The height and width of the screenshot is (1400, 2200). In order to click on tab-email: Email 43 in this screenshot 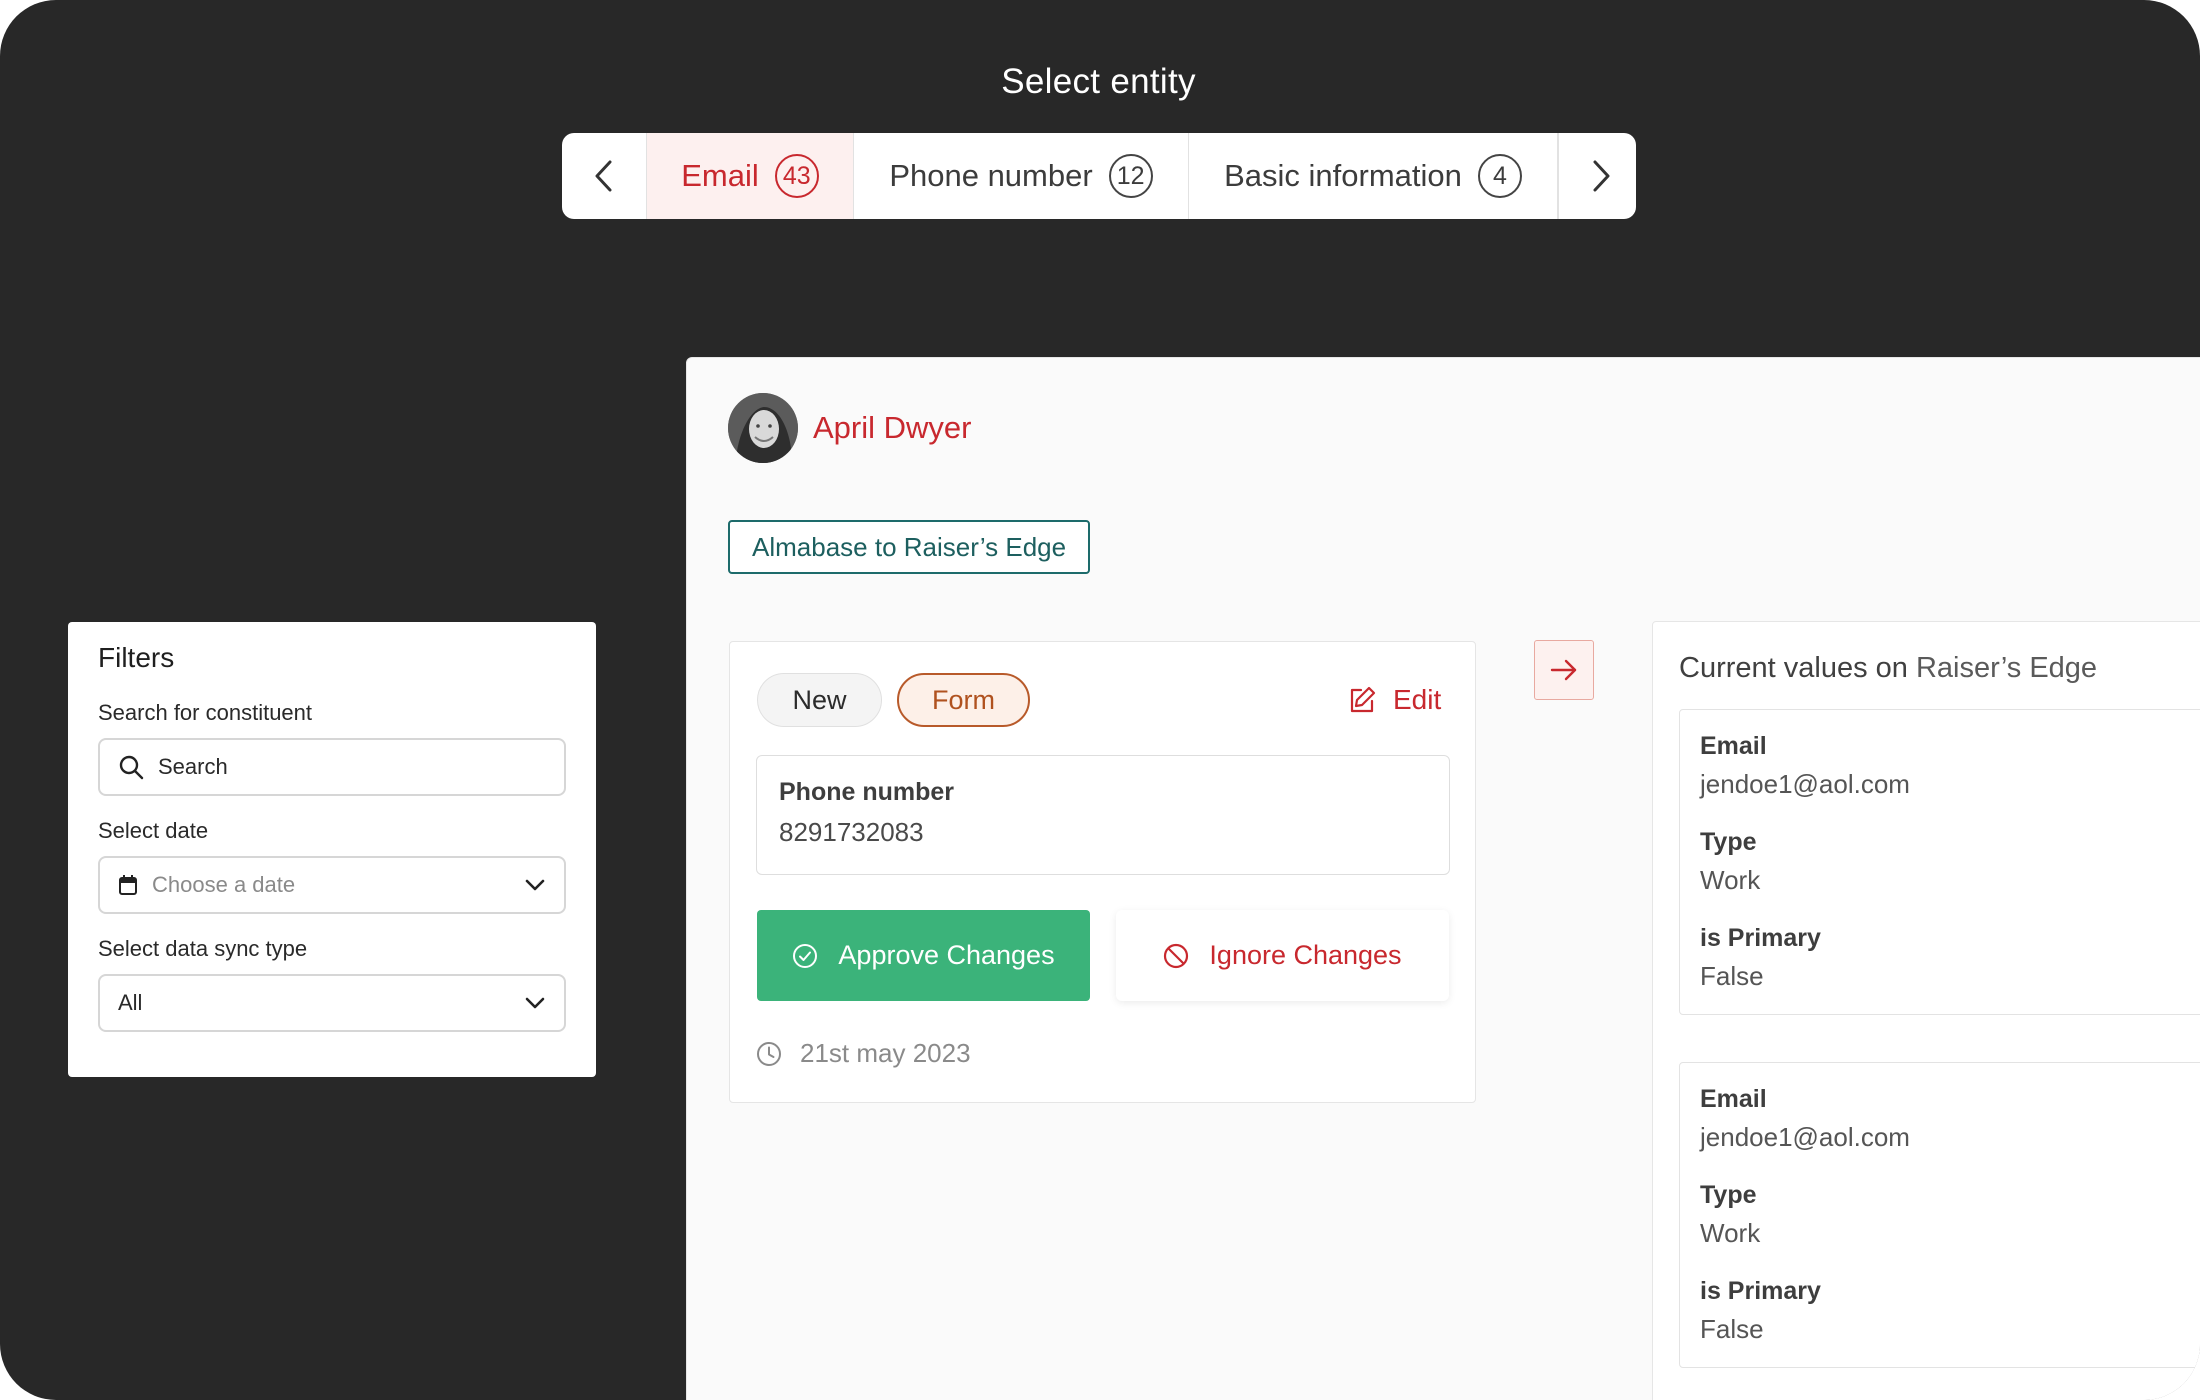, I will do `click(750, 176)`.